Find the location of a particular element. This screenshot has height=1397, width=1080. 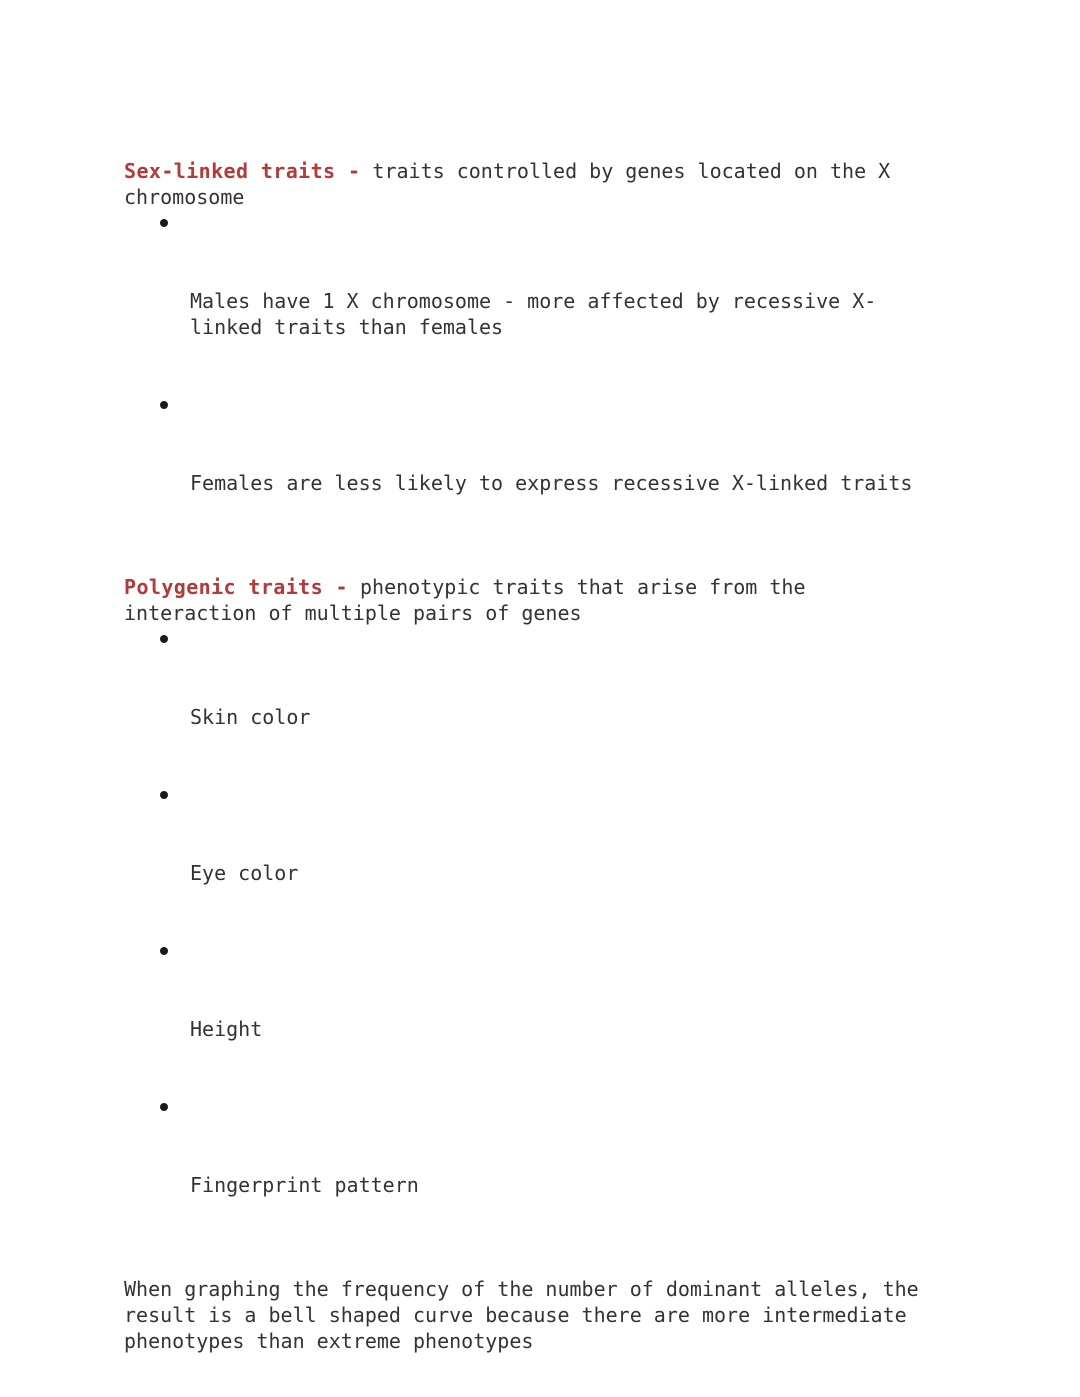

list-item: Fingerprint pattern is located at coordinates (534, 1172).